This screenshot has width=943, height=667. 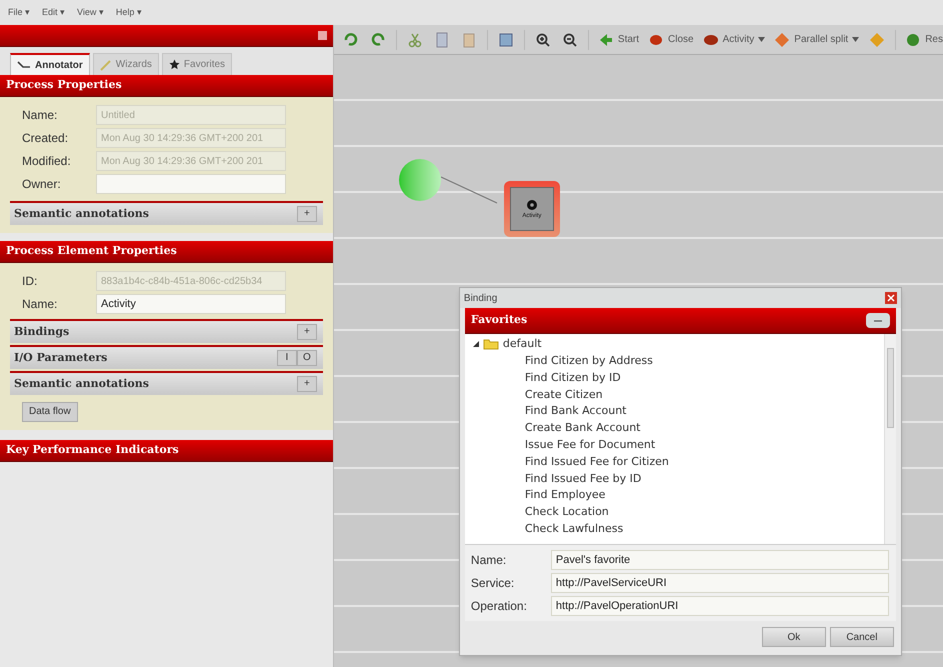 I want to click on toolbar-button: Parallel split, so click(x=811, y=40).